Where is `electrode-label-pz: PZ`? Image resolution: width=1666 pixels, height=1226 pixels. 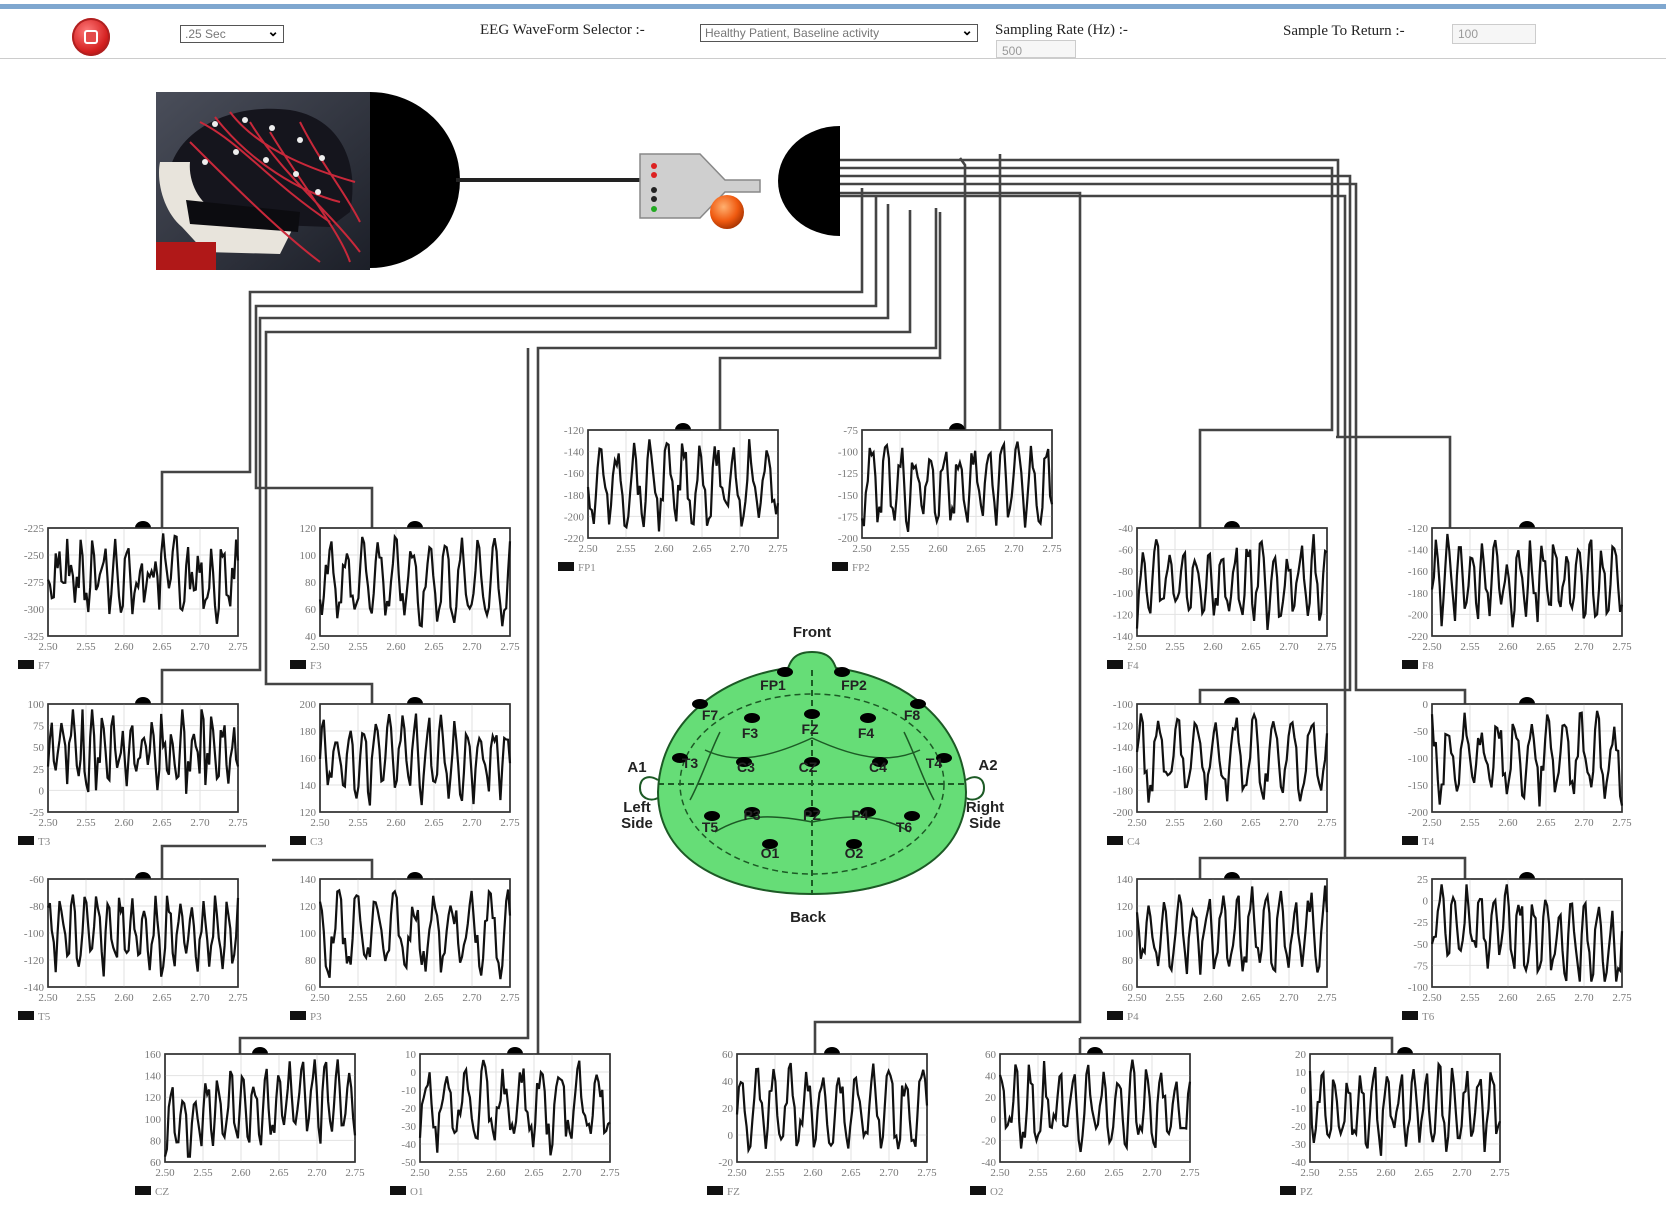
electrode-label-pz: PZ is located at coordinates (812, 815).